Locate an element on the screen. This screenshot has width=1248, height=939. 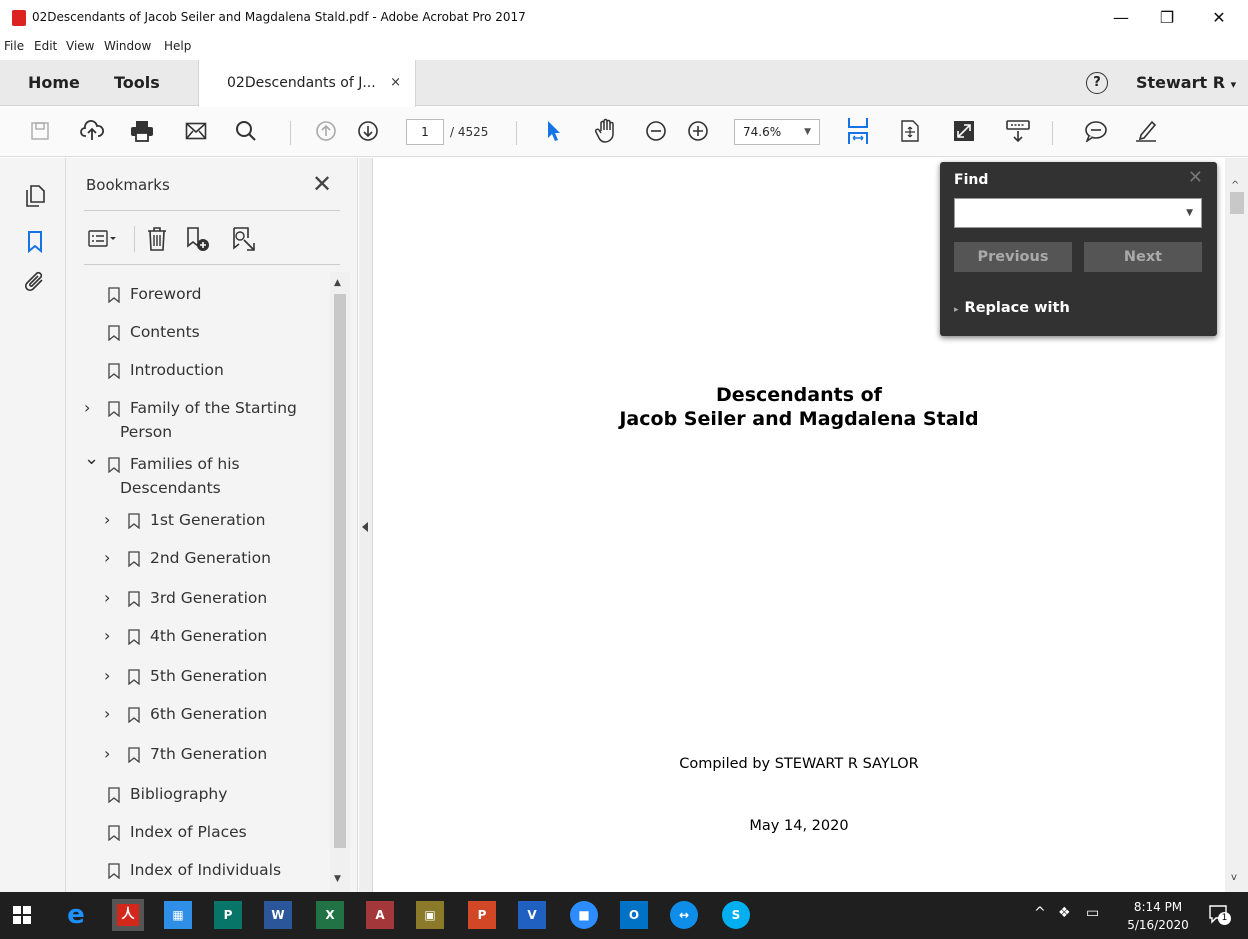
bookmark-item: › 5th Generation is located at coordinates (198, 679).